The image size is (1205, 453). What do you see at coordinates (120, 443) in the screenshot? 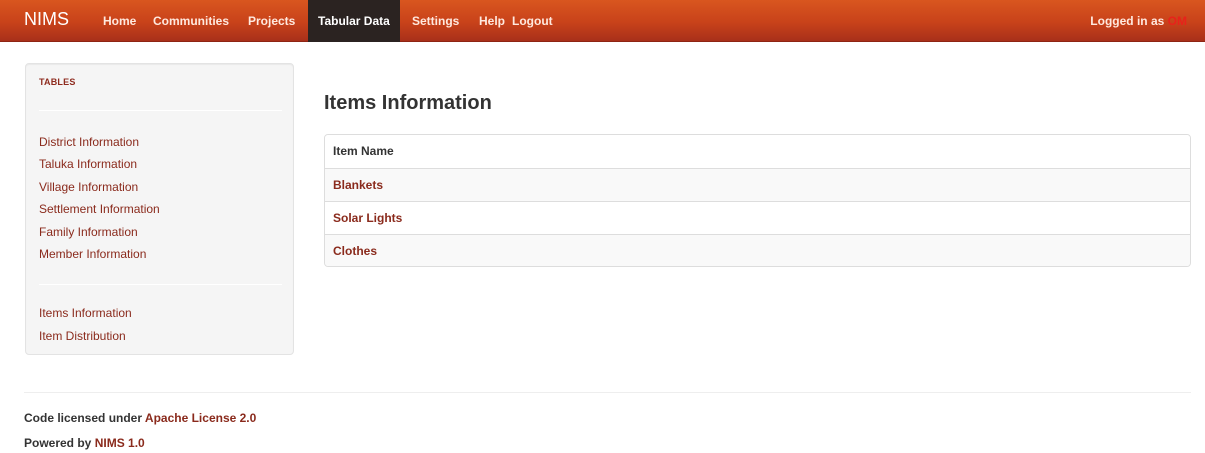
I see `powered-link: NIMS 1.0` at bounding box center [120, 443].